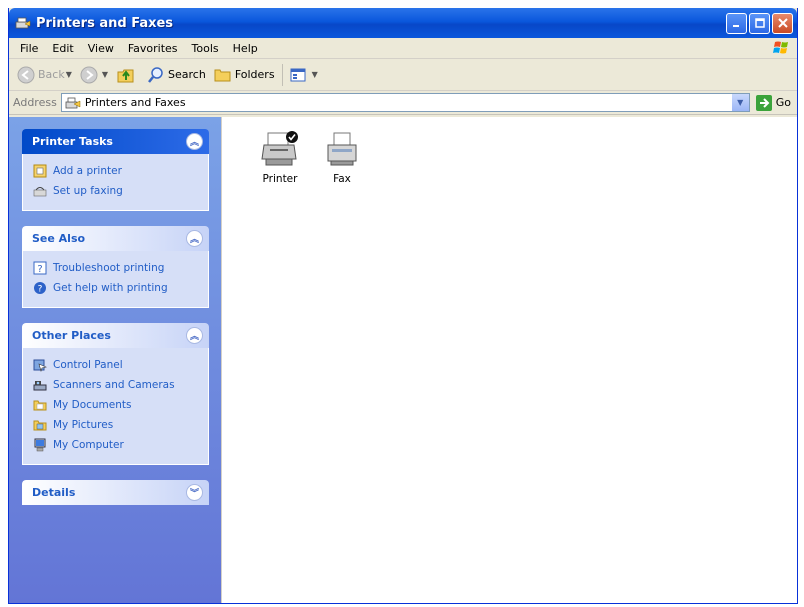  Describe the element at coordinates (40, 386) in the screenshot. I see `scanner-camera-icon` at that location.